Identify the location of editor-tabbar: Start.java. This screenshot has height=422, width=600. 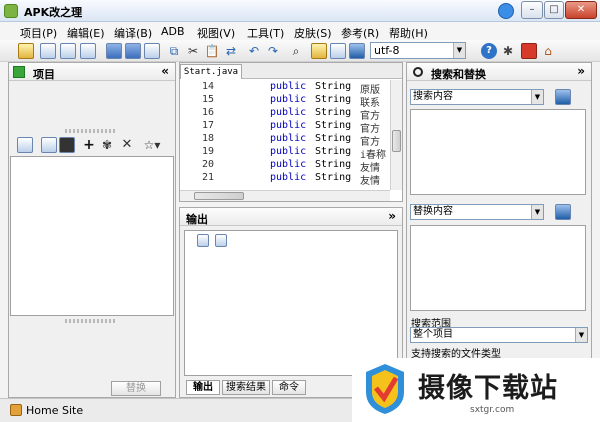
(291, 71).